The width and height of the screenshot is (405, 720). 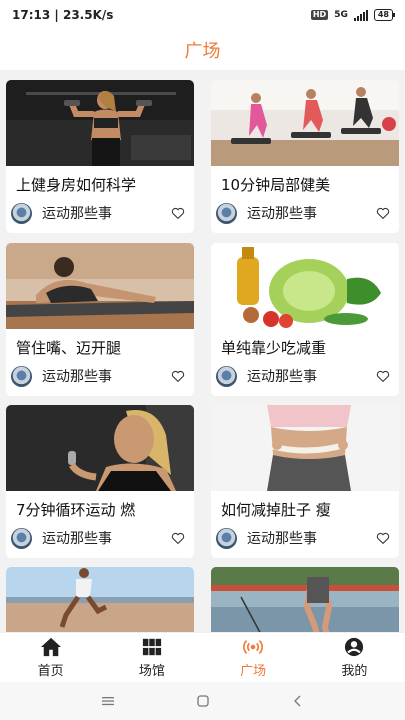 I want to click on tab-venues: 场馆, so click(x=151, y=657).